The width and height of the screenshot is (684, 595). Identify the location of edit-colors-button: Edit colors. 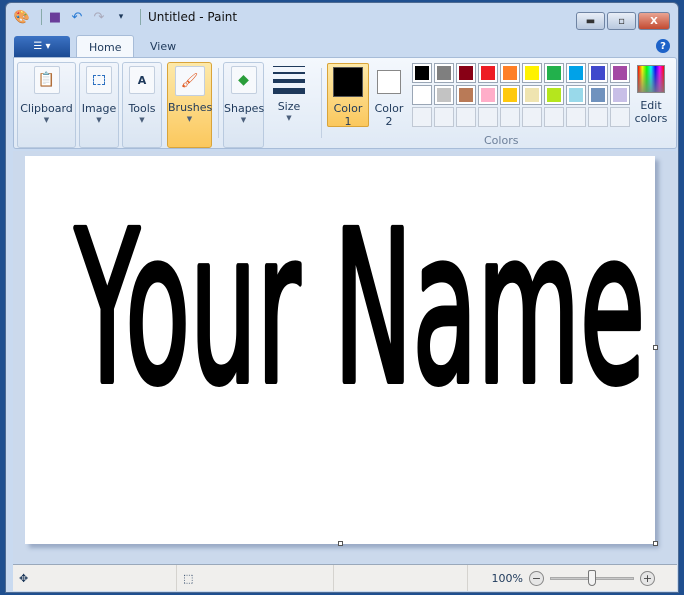
(651, 94).